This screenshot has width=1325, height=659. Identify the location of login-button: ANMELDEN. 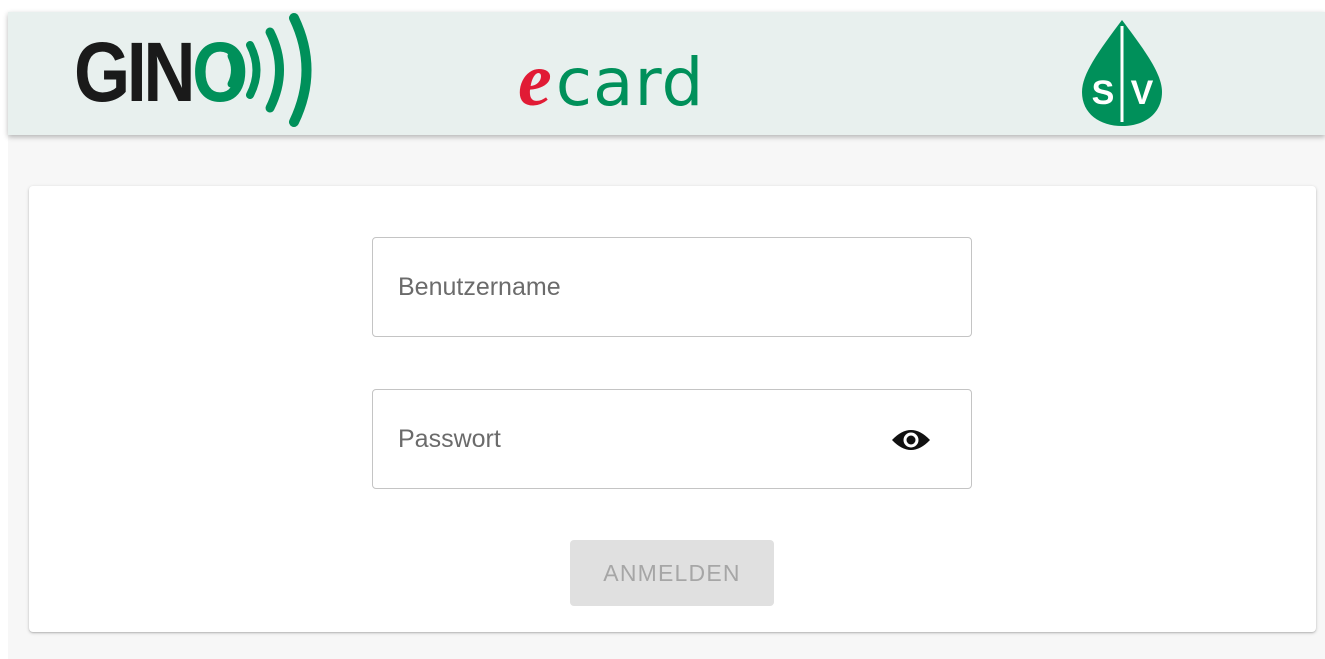
(672, 573).